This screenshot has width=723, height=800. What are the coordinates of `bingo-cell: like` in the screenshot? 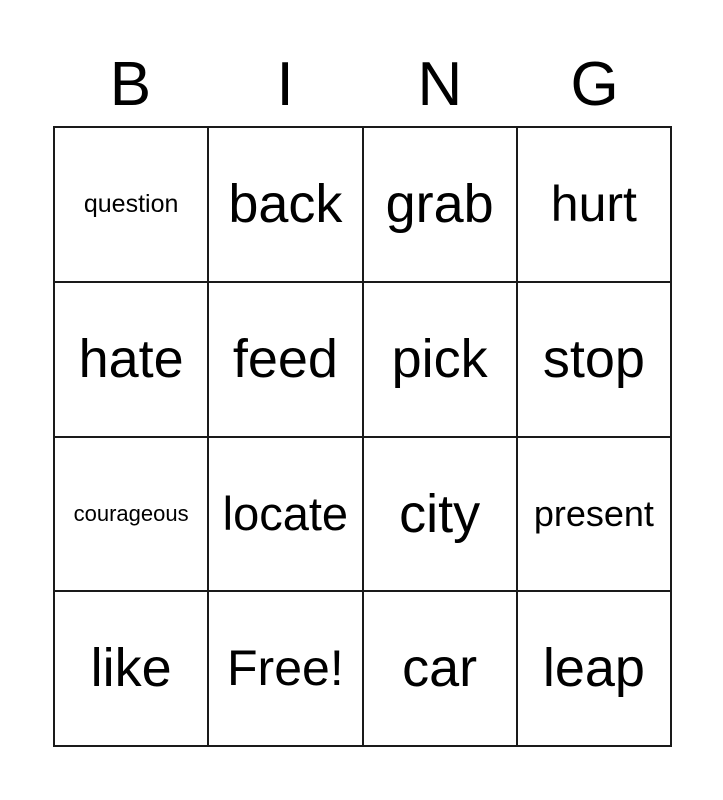 It's located at (132, 669).